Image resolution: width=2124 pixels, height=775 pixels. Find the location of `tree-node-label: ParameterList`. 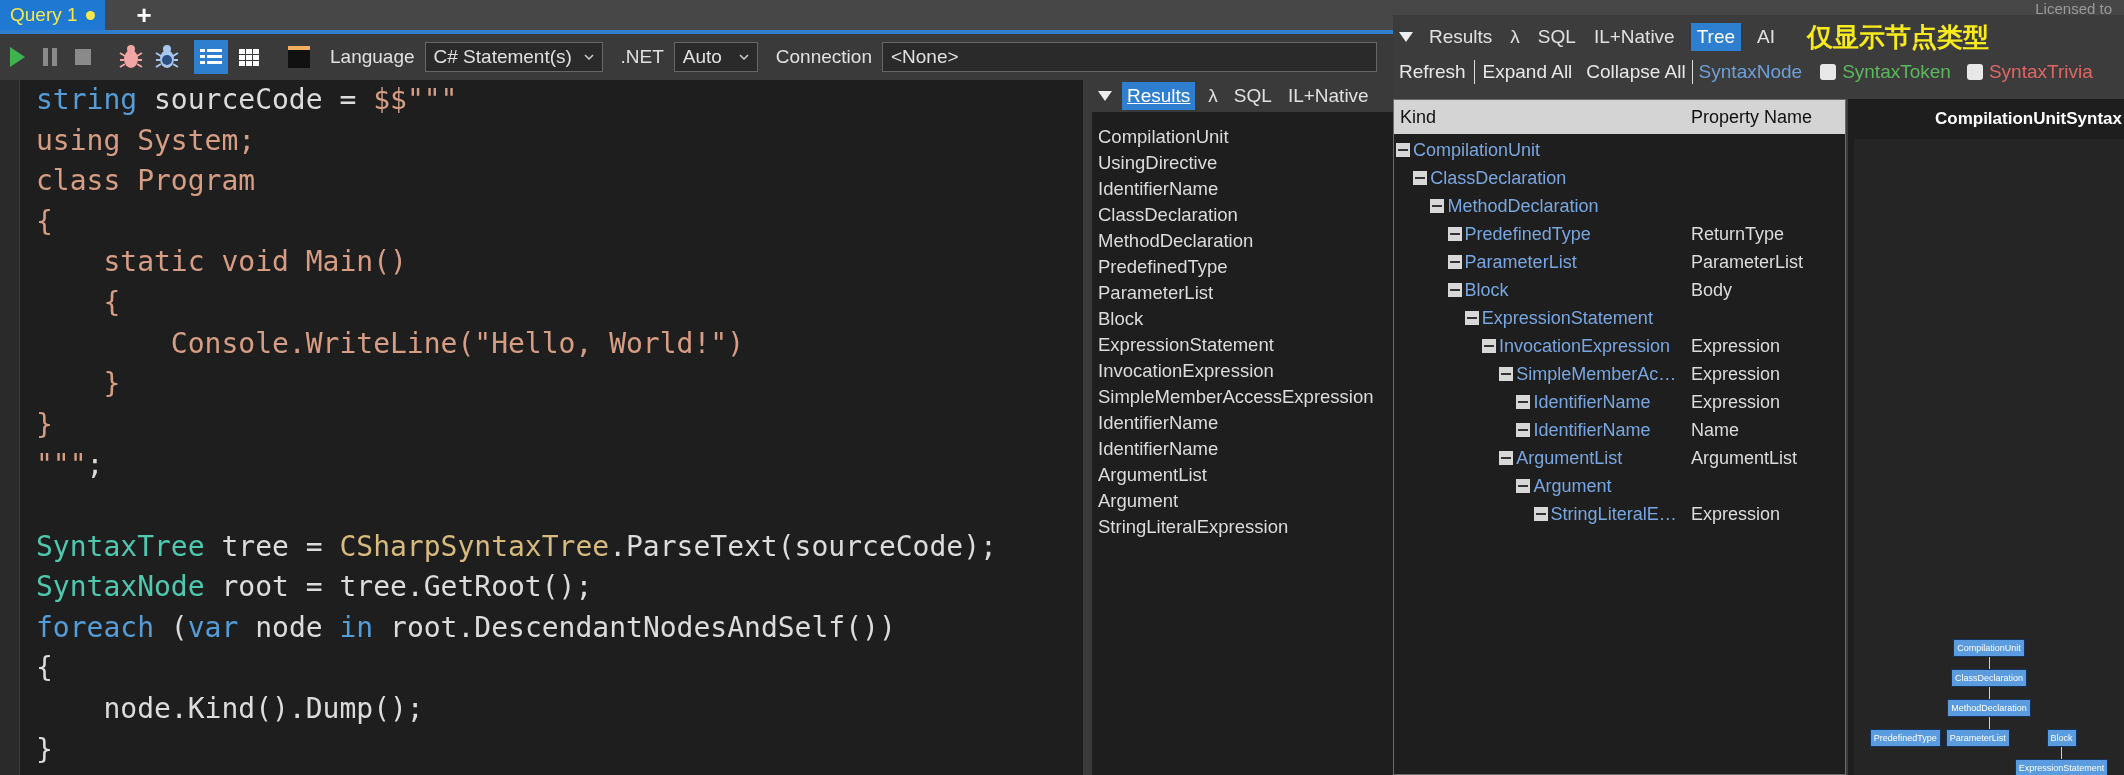

tree-node-label: ParameterList is located at coordinates (1520, 262).